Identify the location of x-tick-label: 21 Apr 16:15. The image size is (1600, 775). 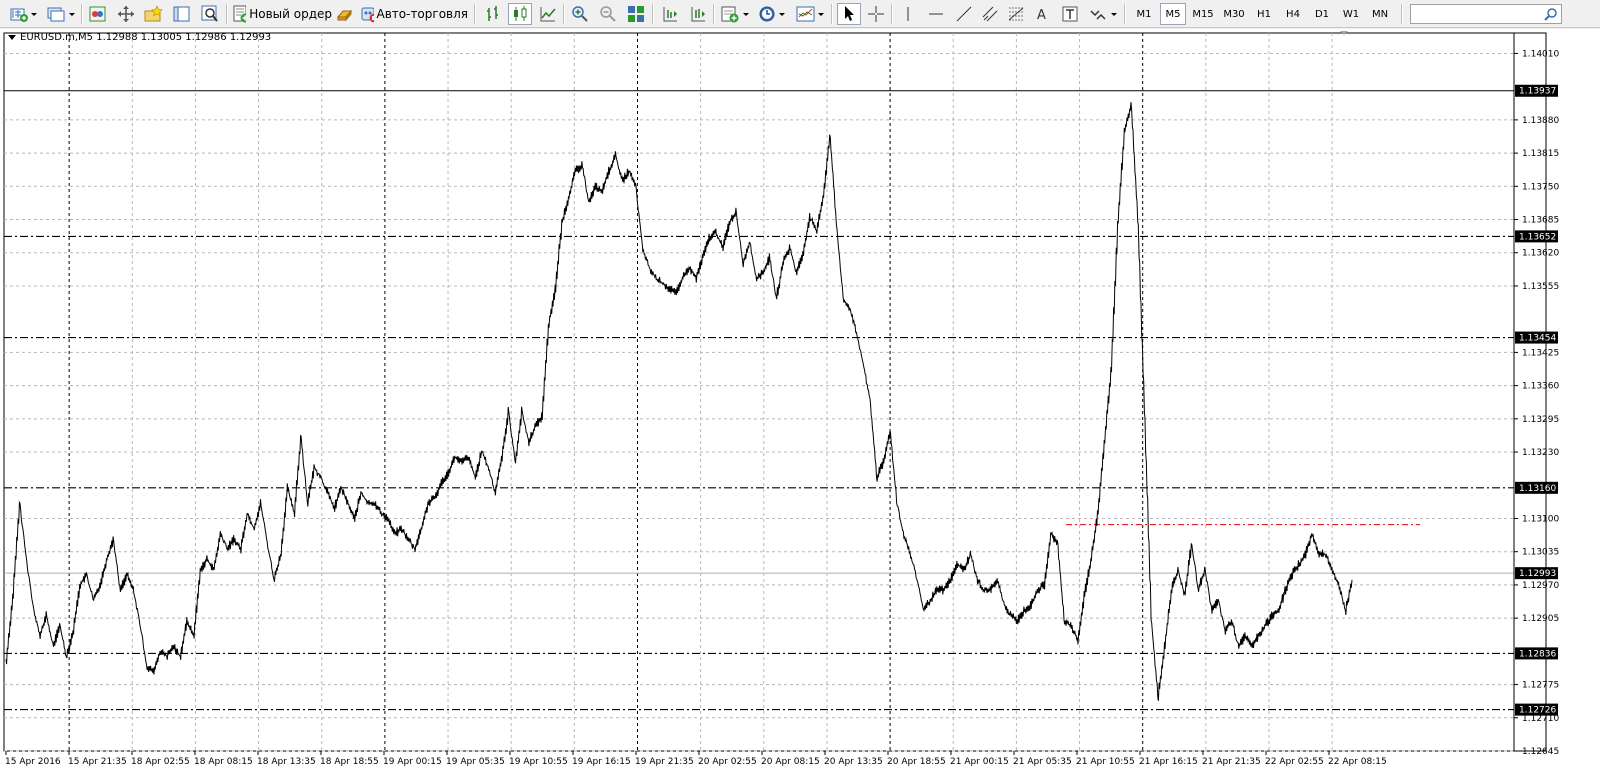
(1168, 762).